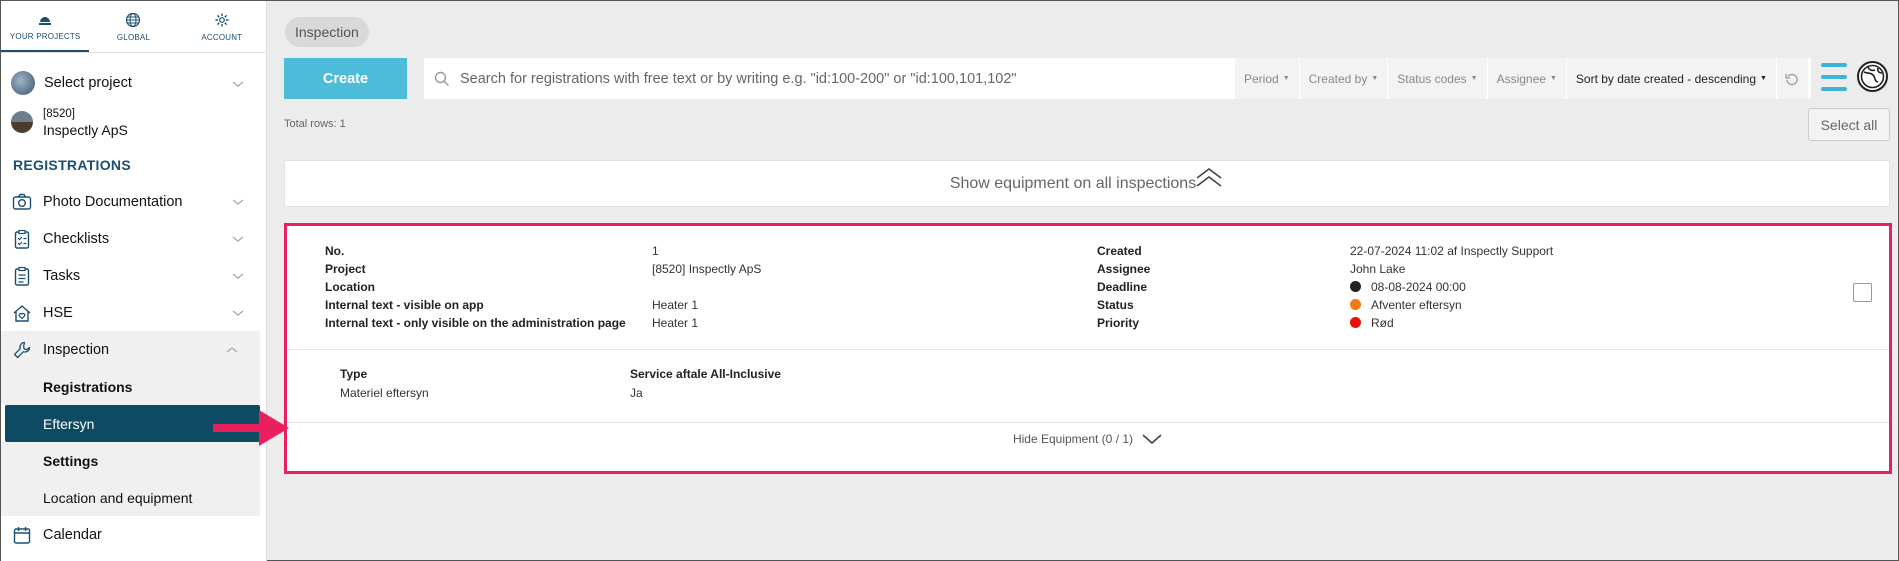 Image resolution: width=1899 pixels, height=561 pixels. I want to click on equipment-type-header: Type, so click(354, 374).